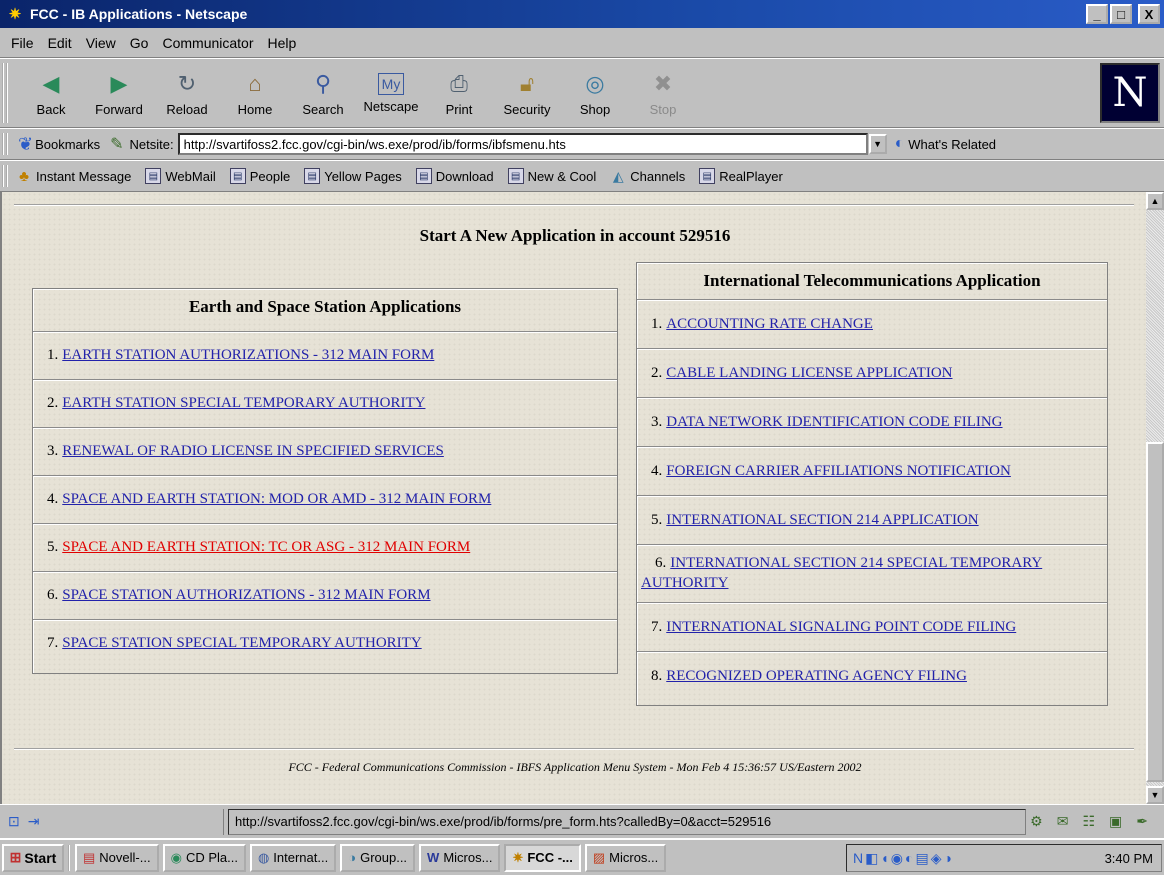 Image resolution: width=1164 pixels, height=875 pixels. I want to click on download-button: ▤ Download, so click(454, 176).